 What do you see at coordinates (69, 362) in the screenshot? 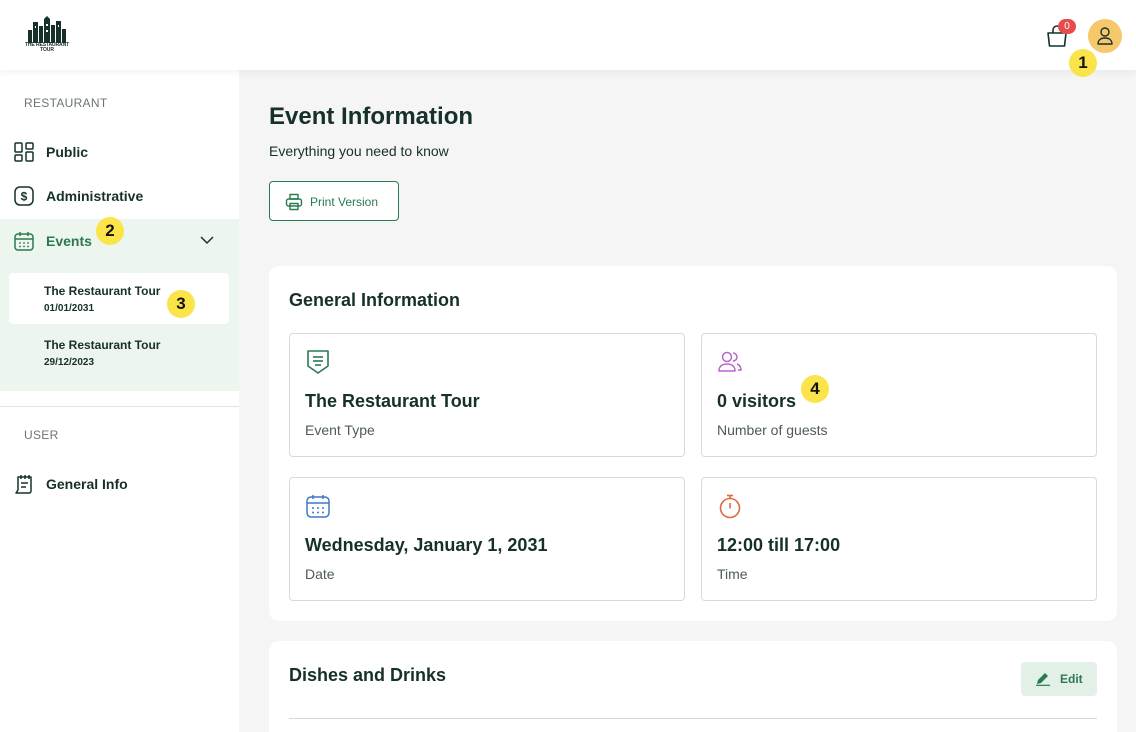
I see `event-item-date: 29/12/2023` at bounding box center [69, 362].